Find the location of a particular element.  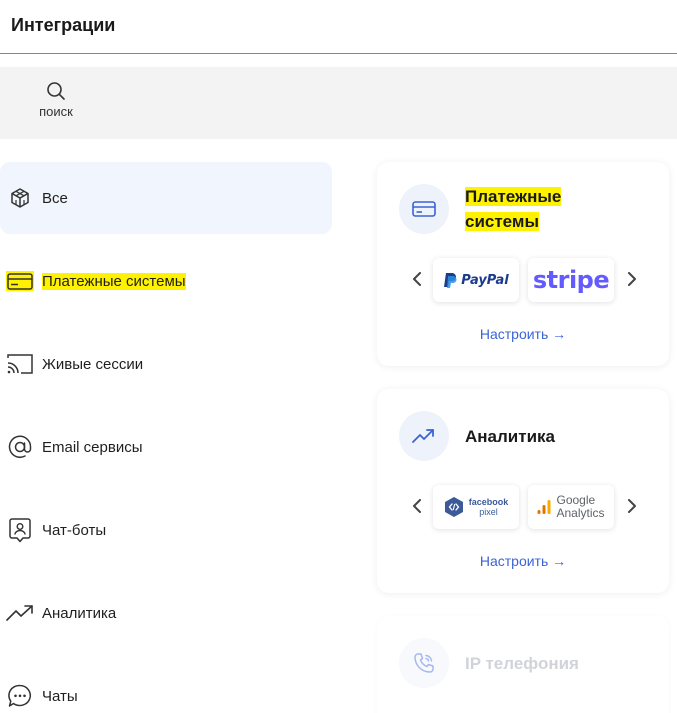

sidebar-item-all: Все is located at coordinates (166, 198).